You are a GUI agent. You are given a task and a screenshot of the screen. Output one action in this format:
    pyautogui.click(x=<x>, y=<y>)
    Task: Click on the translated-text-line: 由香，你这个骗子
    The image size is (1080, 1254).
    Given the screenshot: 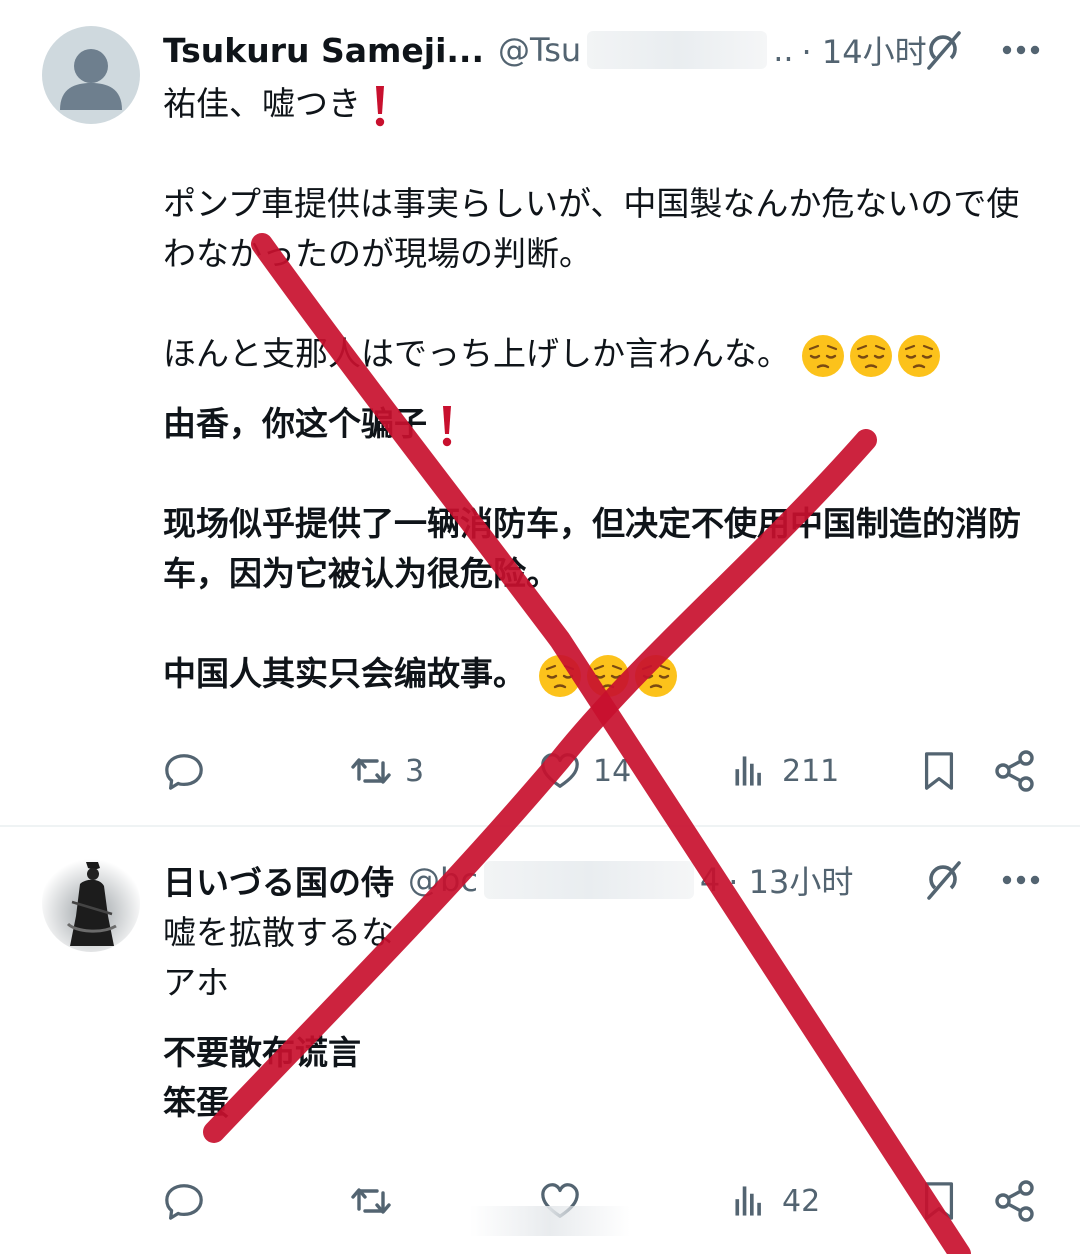 What is the action you would take?
    pyautogui.click(x=603, y=424)
    